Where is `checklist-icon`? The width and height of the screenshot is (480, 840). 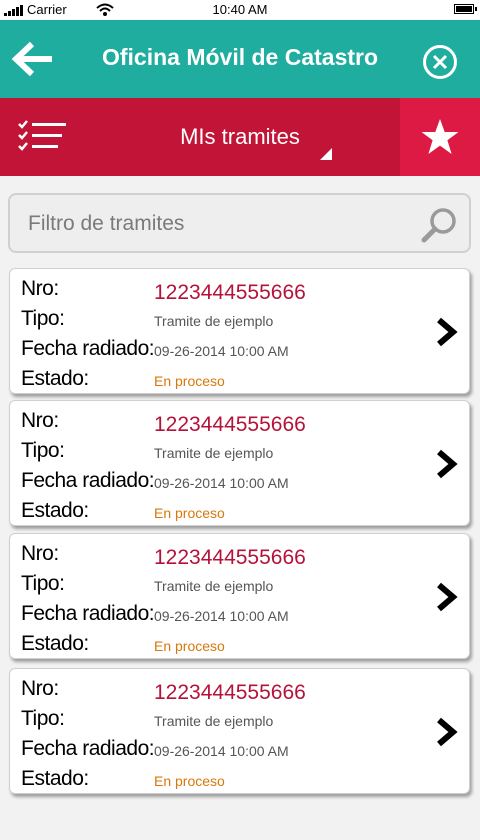 checklist-icon is located at coordinates (43, 136).